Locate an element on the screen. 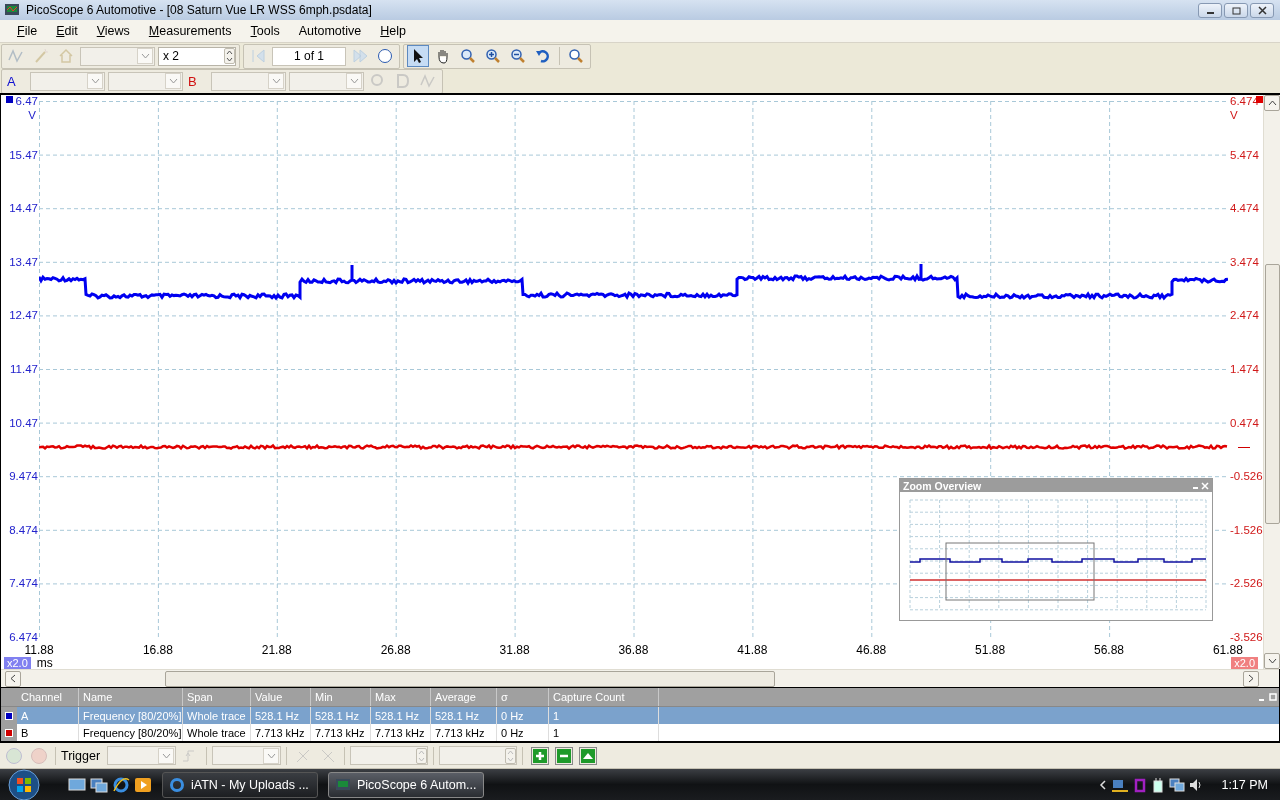 Image resolution: width=1280 pixels, height=800 pixels. horizontal-scrollbar is located at coordinates (640, 678).